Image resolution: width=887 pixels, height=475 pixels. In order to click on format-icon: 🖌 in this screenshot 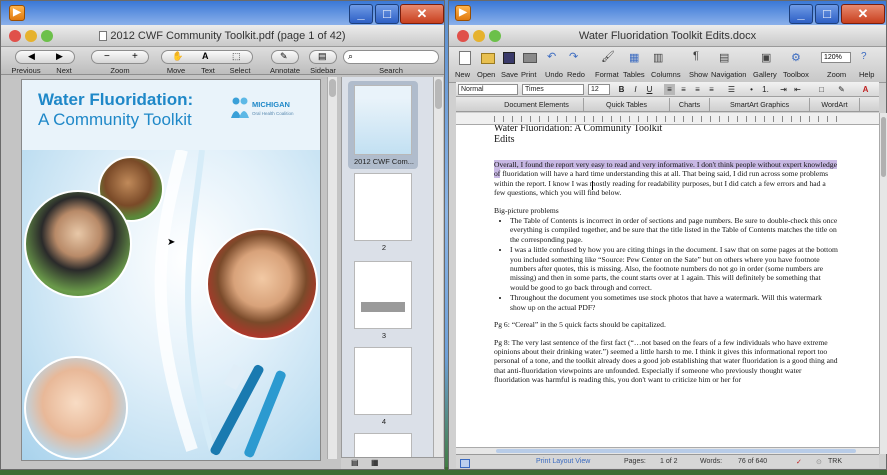, I will do `click(608, 56)`.